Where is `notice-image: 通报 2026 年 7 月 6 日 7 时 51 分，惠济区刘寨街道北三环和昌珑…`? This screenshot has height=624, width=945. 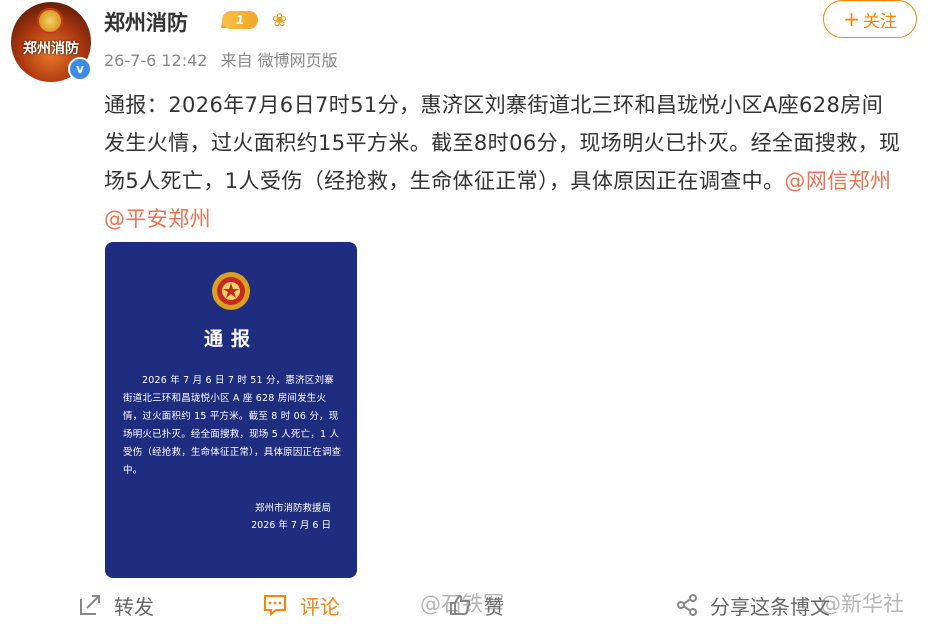
notice-image: 通报 2026 年 7 月 6 日 7 时 51 分，惠济区刘寨街道北三环和昌珑… is located at coordinates (231, 410).